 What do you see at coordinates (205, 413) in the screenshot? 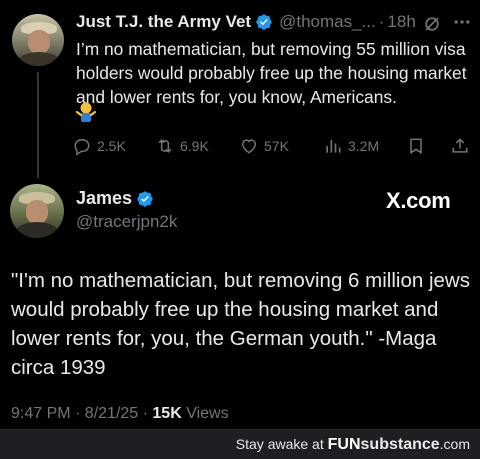
I see `views-label: Views` at bounding box center [205, 413].